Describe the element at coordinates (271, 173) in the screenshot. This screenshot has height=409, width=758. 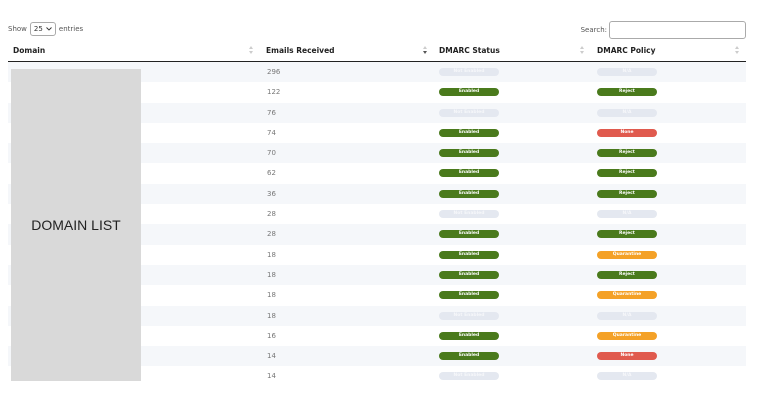
I see `emails-received-cell: 62` at that location.